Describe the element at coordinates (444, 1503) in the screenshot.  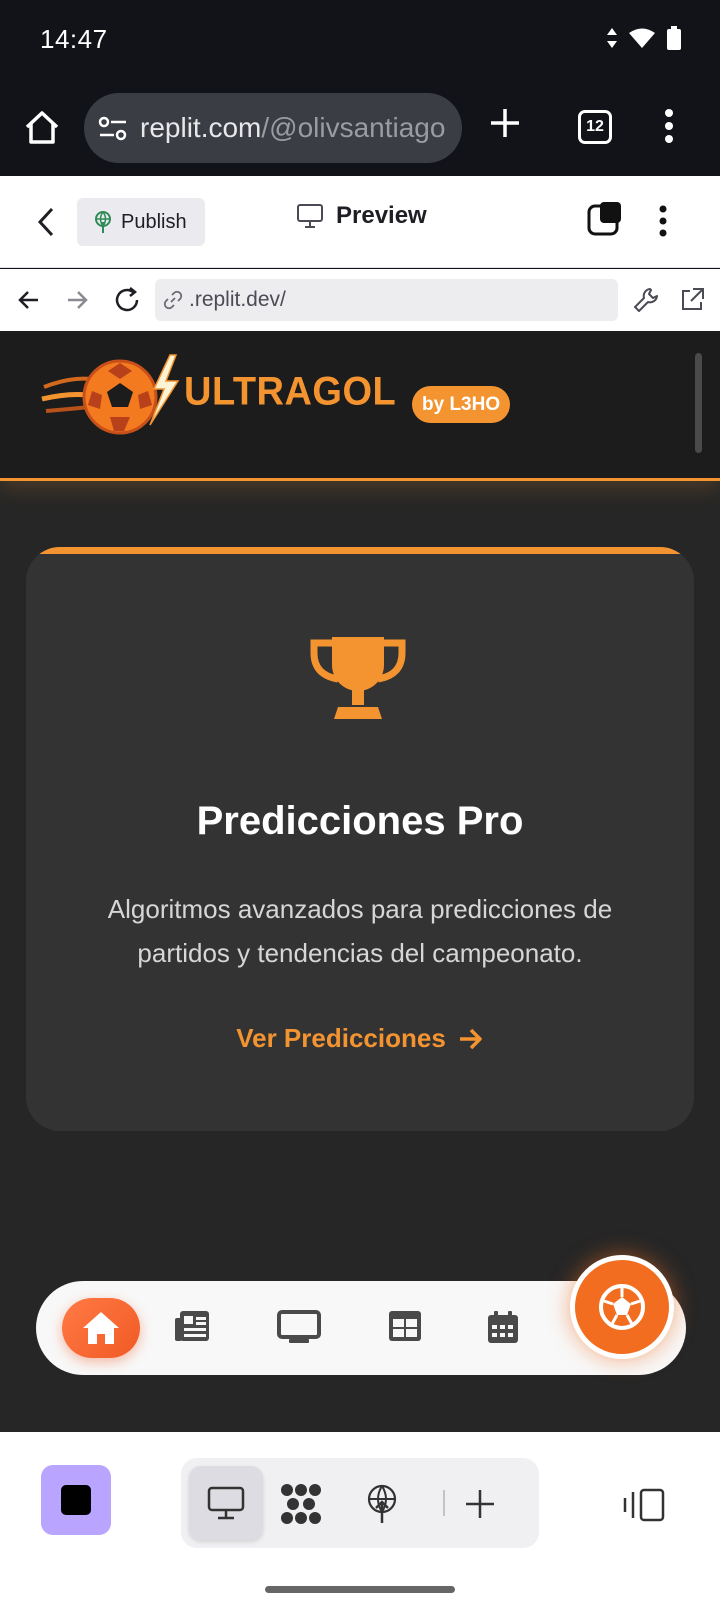
I see `divider` at that location.